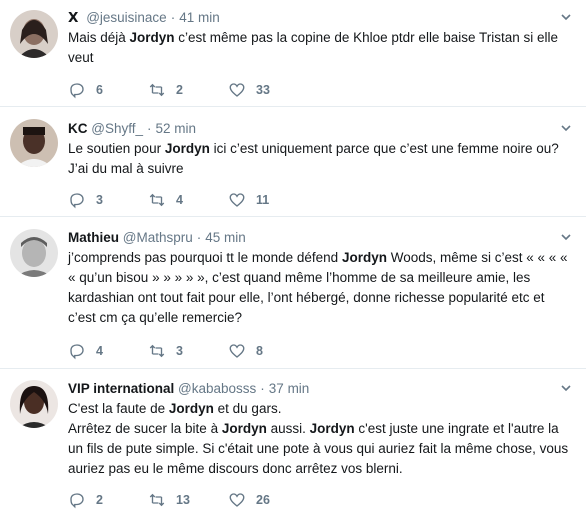 The height and width of the screenshot is (522, 586). What do you see at coordinates (99, 90) in the screenshot?
I see `reply-count: 6` at bounding box center [99, 90].